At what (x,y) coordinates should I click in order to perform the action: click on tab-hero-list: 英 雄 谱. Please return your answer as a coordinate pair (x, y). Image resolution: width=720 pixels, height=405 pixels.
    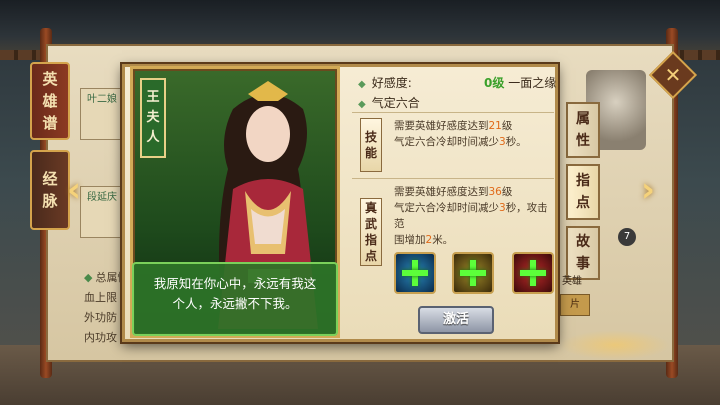
    Looking at the image, I should click on (50, 101).